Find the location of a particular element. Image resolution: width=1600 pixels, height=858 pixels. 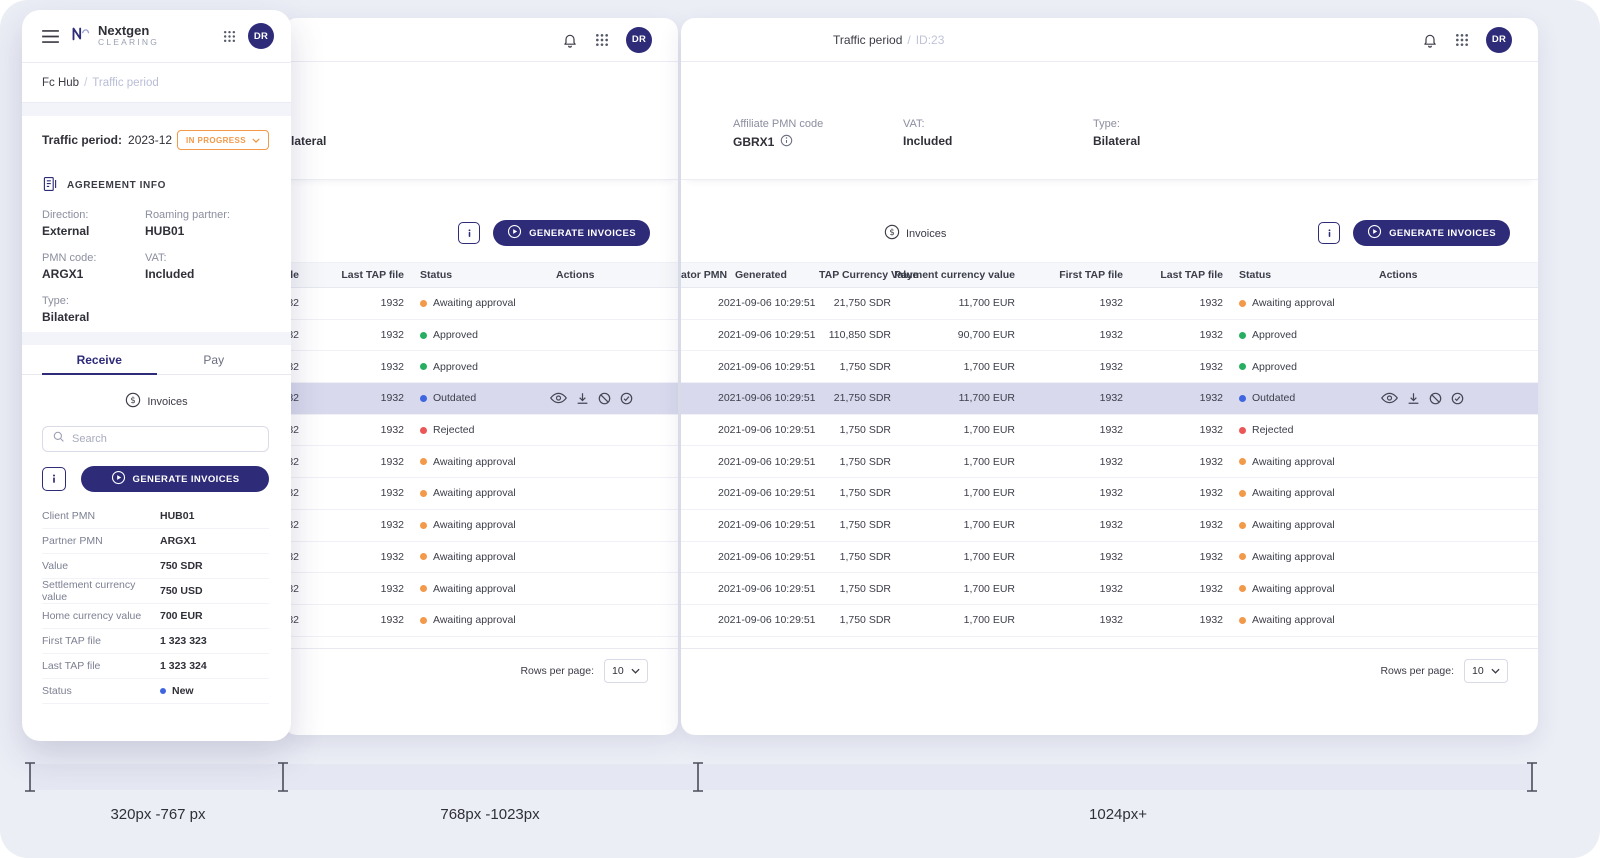

tab: Pay is located at coordinates (214, 359).